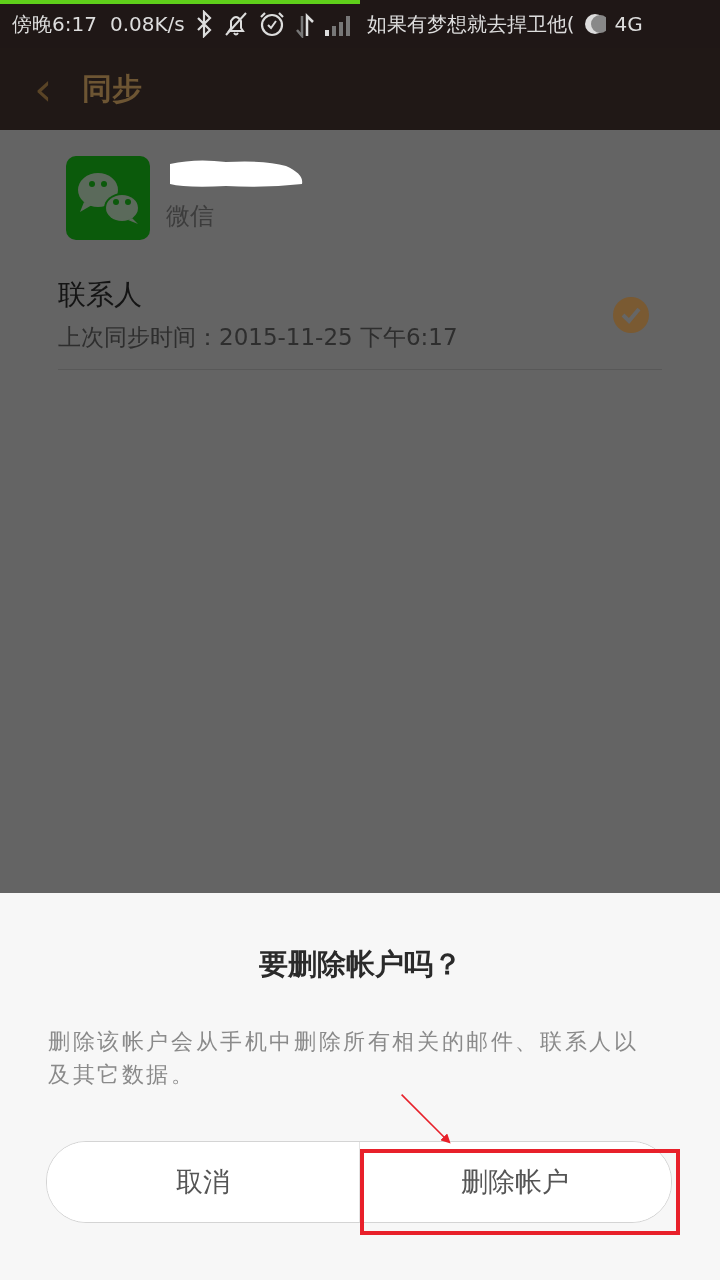 This screenshot has height=1280, width=720. I want to click on dialog-message: 删除该帐户会从手机中删除所有相关的邮件、联系人以及其它数据。, so click(344, 1058).